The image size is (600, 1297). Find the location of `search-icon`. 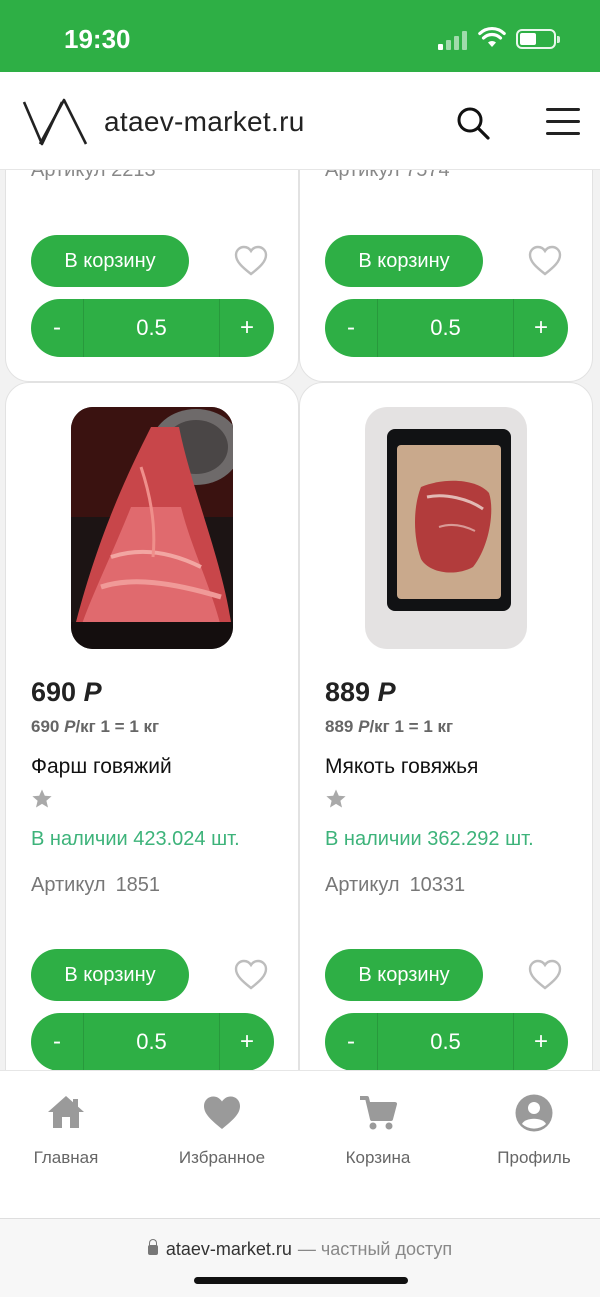

search-icon is located at coordinates (473, 123).